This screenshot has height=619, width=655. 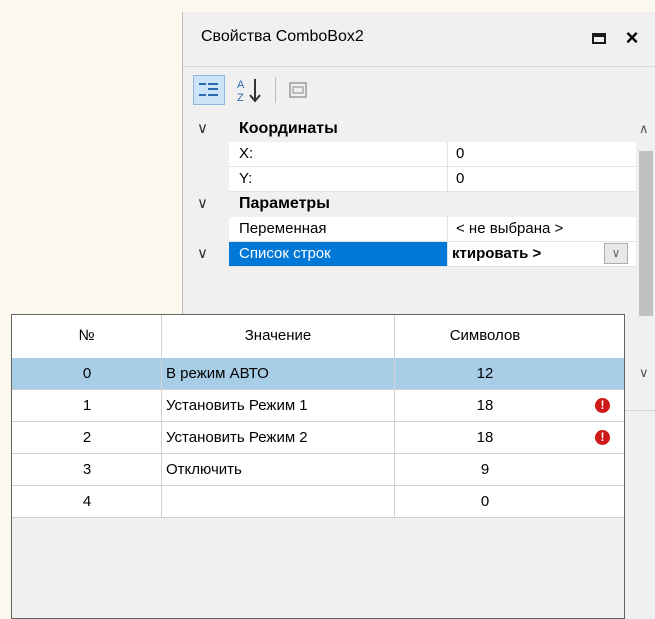 What do you see at coordinates (250, 90) in the screenshot?
I see `sort-alphabetical-icon: A Z` at bounding box center [250, 90].